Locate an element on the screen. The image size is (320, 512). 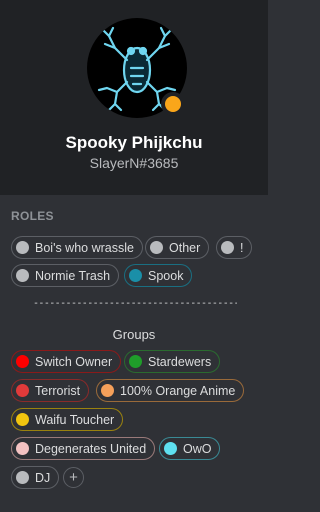
role-label: Normie Trash is located at coordinates (73, 275).